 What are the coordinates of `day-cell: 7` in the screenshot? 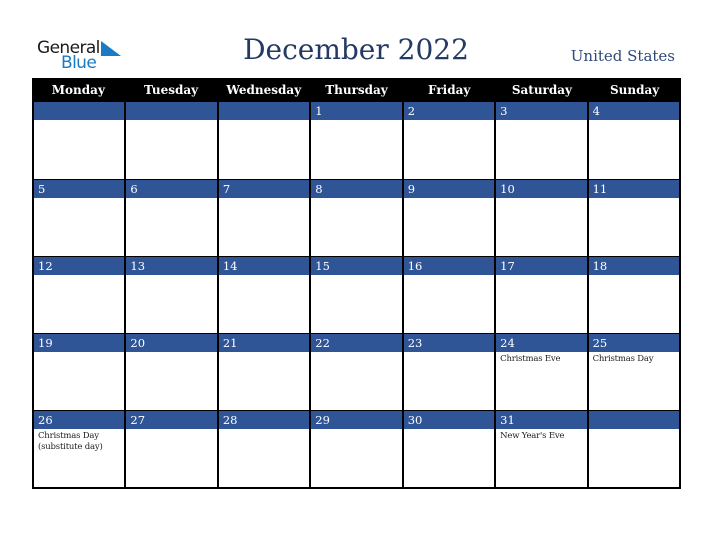 It's located at (265, 217).